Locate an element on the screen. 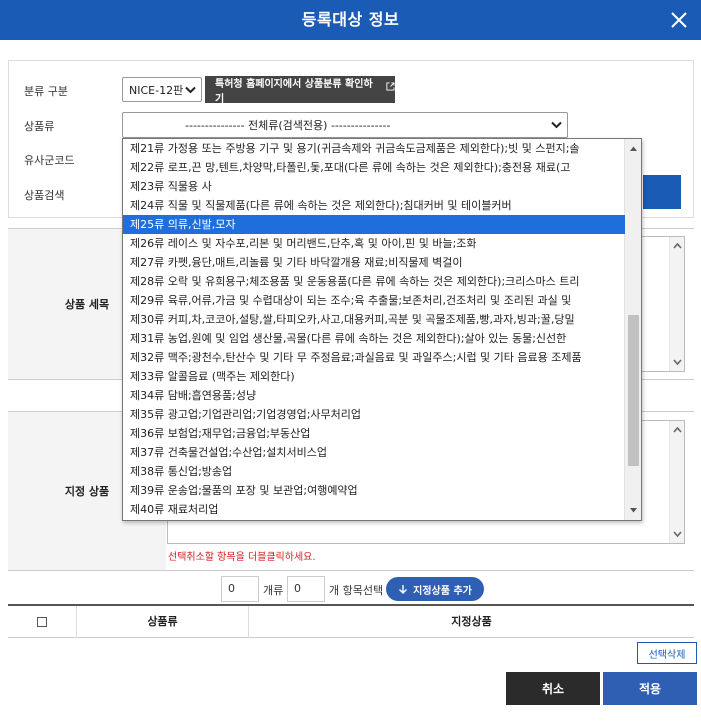 Image resolution: width=701 pixels, height=724 pixels. dropdown-option: 제23류 직물용 사 is located at coordinates (374, 186).